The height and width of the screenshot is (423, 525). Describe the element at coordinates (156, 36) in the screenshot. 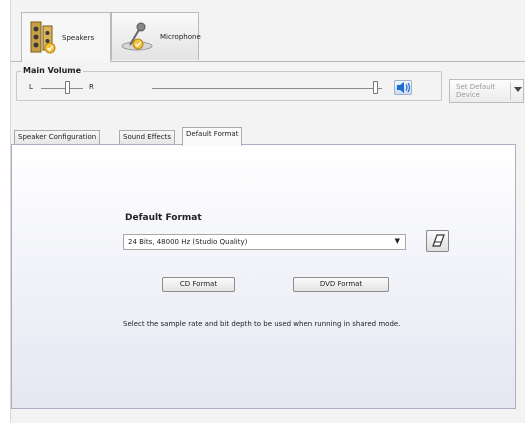

I see `tab-microphone: Microphone` at that location.